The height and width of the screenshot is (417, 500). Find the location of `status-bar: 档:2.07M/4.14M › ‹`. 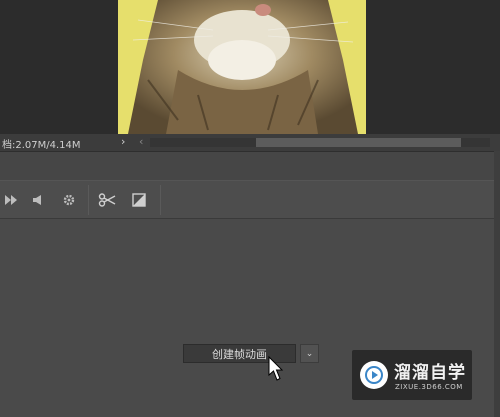

status-bar: 档:2.07M/4.14M › ‹ is located at coordinates (250, 142).